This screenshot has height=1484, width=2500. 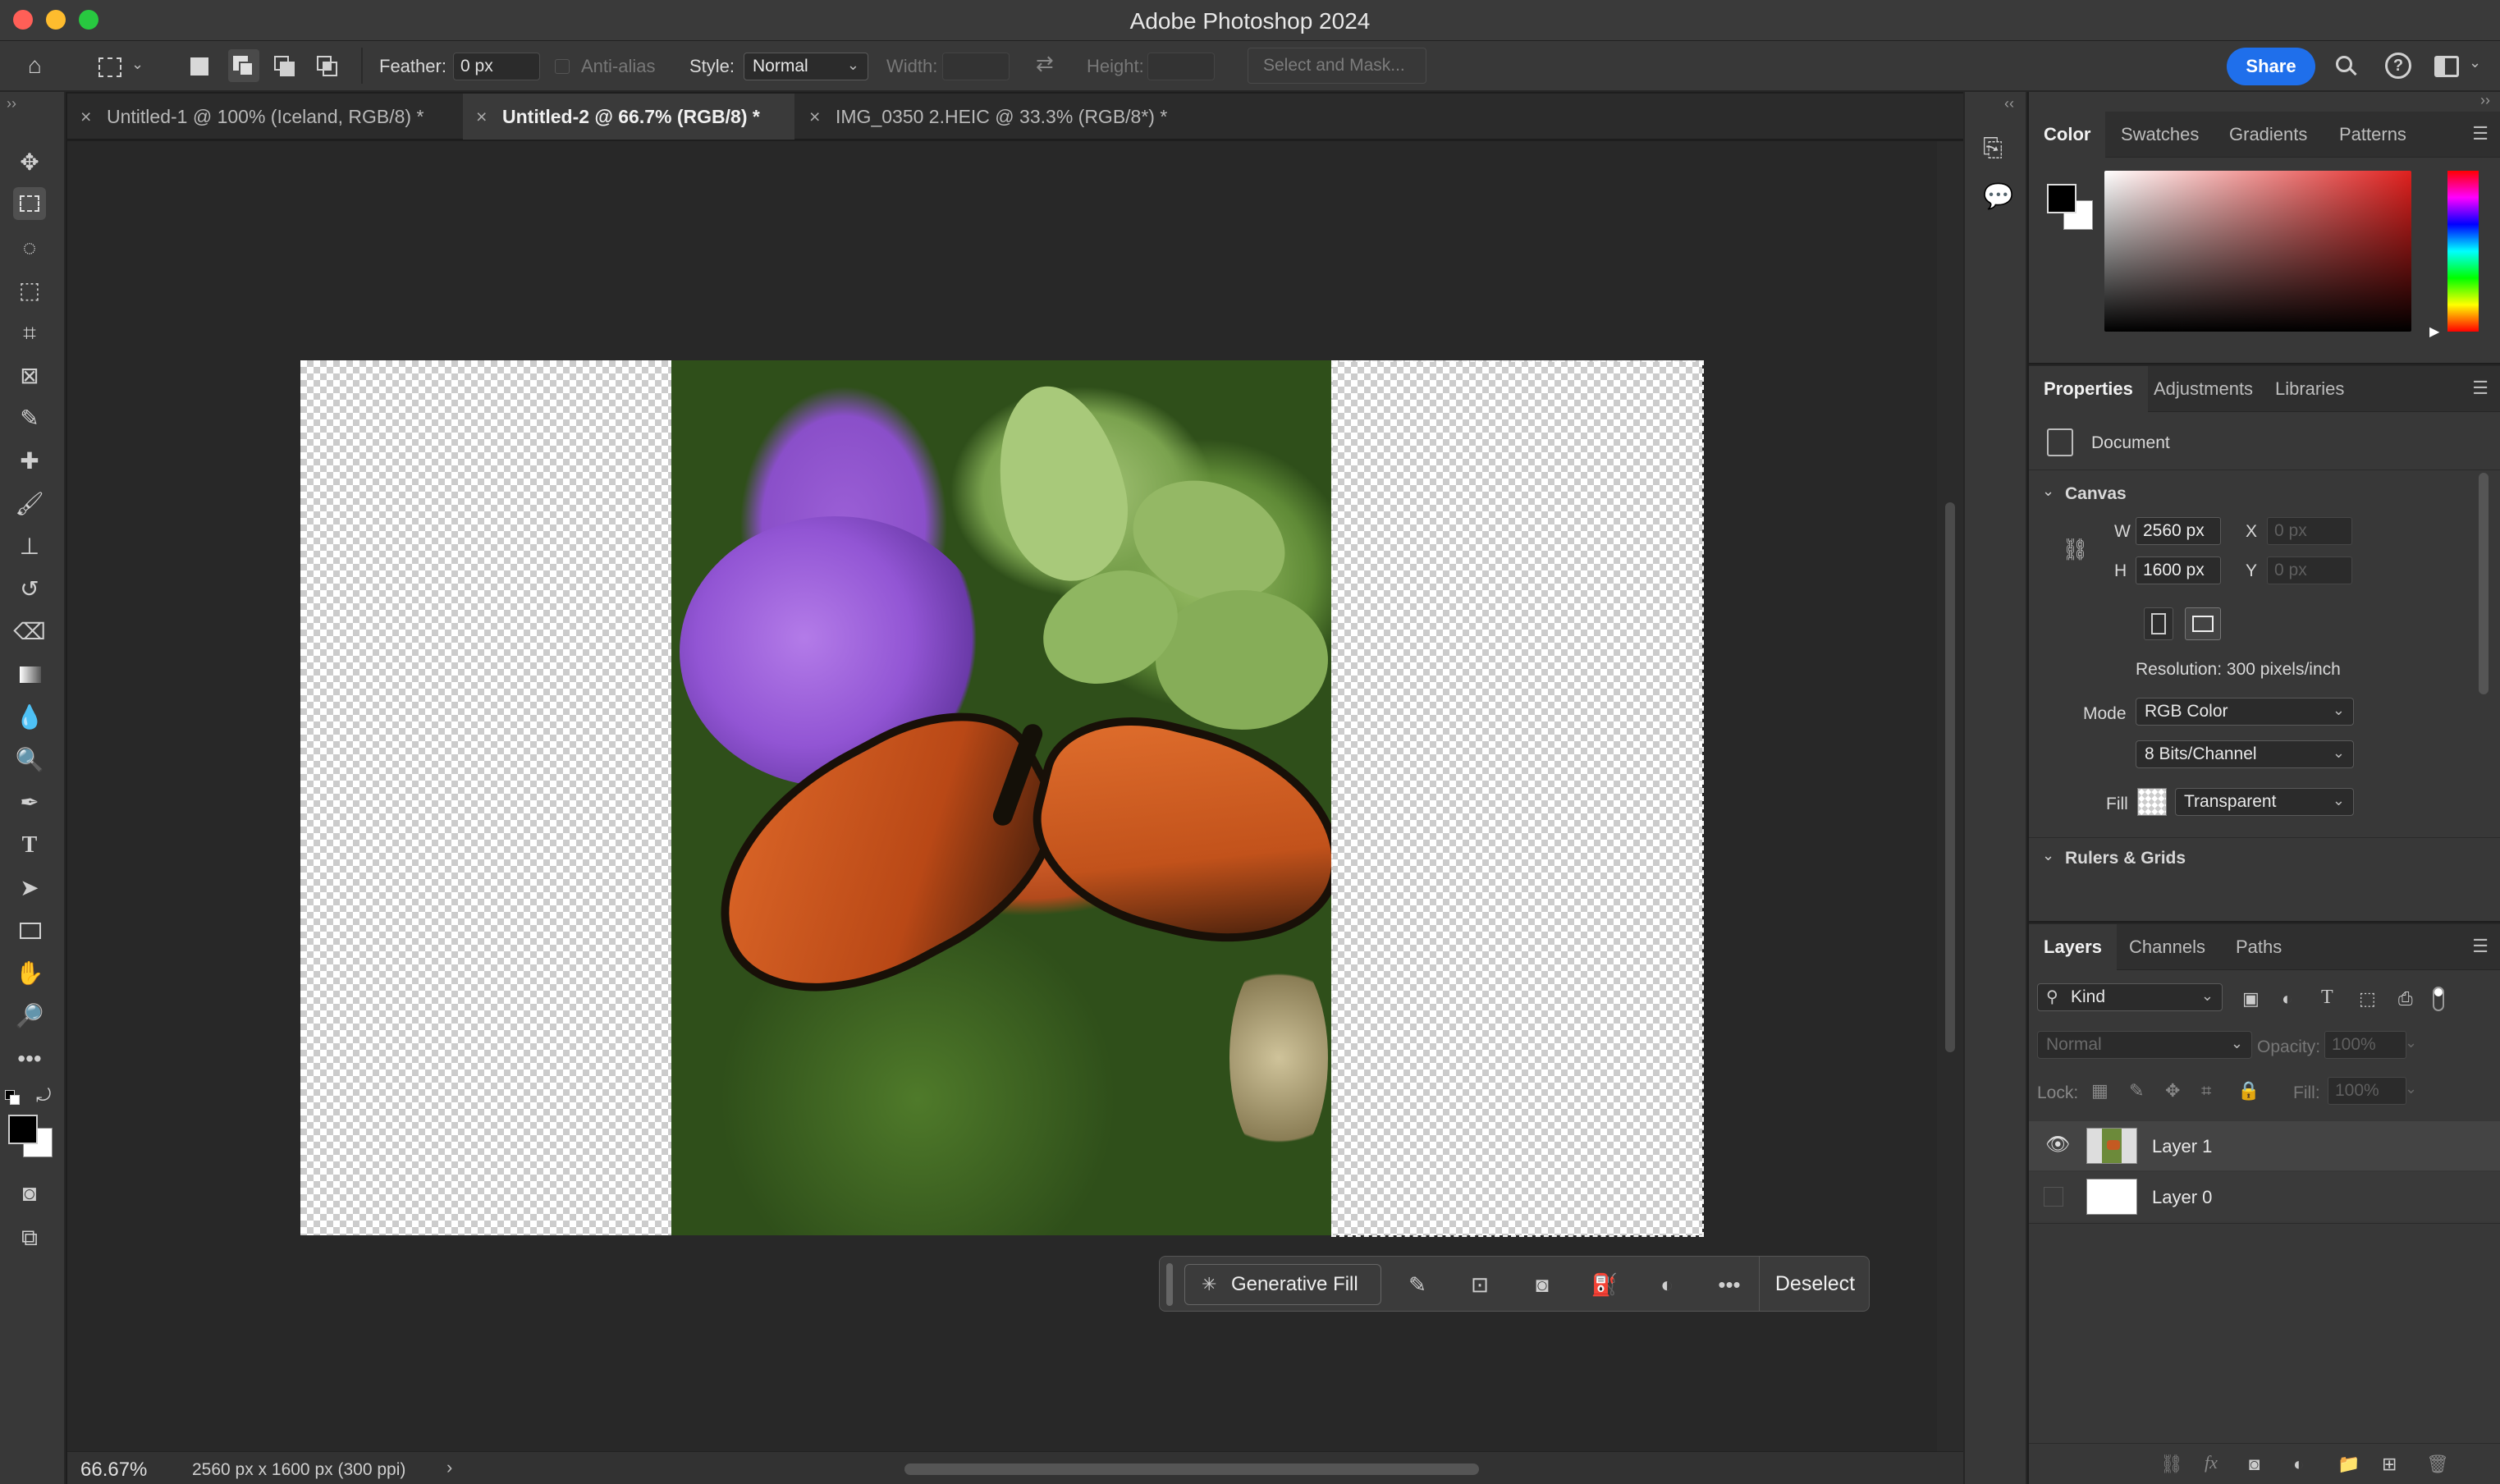 What do you see at coordinates (562, 66) in the screenshot?
I see `anti-alias-checkbox` at bounding box center [562, 66].